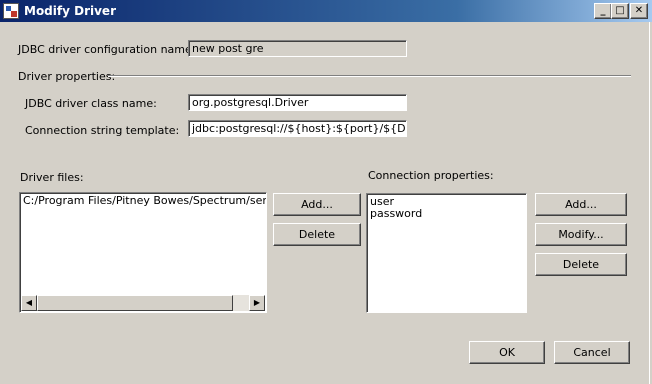  What do you see at coordinates (52, 177) in the screenshot?
I see `driver-files-label: Driver files:` at bounding box center [52, 177].